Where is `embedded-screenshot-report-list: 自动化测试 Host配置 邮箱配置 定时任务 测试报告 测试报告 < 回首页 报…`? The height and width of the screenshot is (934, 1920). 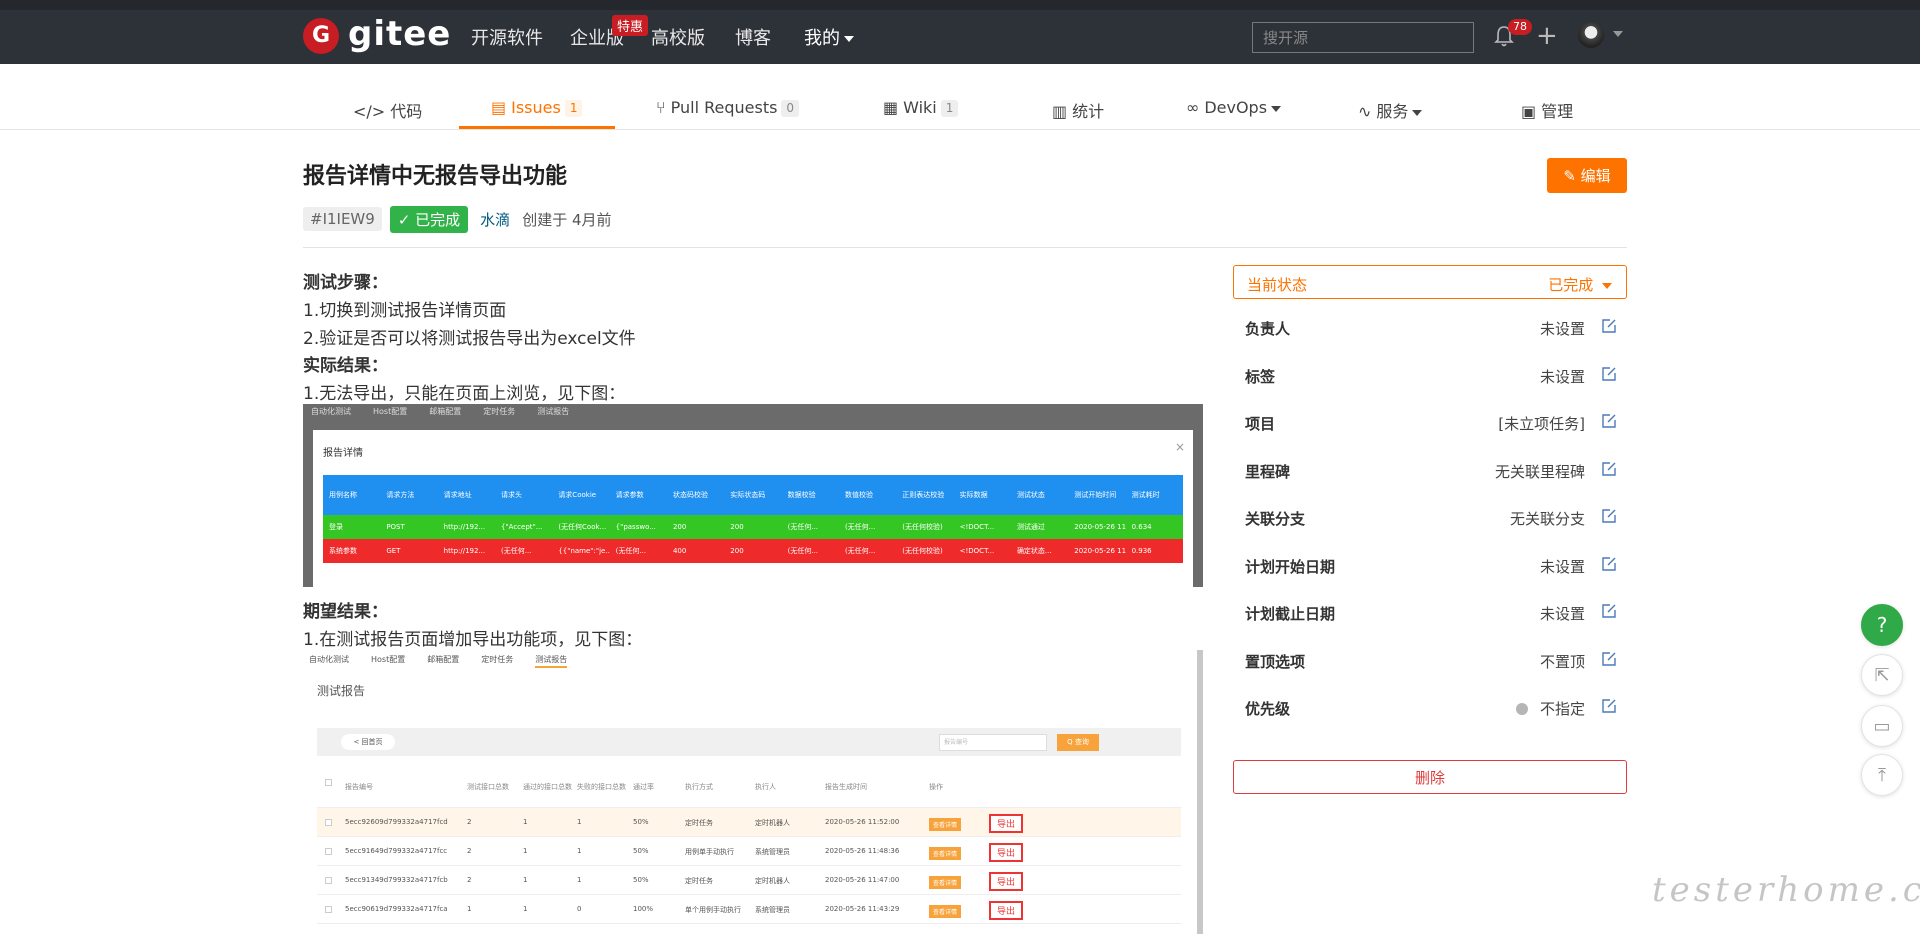 embedded-screenshot-report-list: 自动化测试 Host配置 邮箱配置 定时任务 测试报告 测试报告 < 回首页 报… is located at coordinates (753, 792).